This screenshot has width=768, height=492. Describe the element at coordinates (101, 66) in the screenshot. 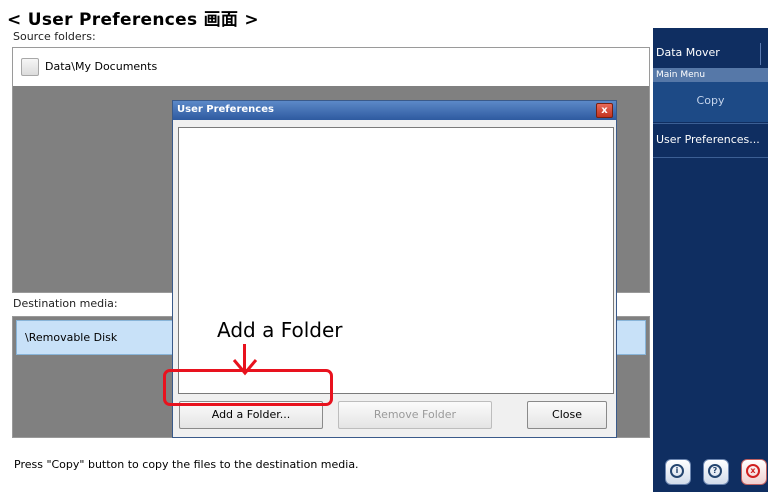

I see `source-folder-label: Data\My Documents` at that location.